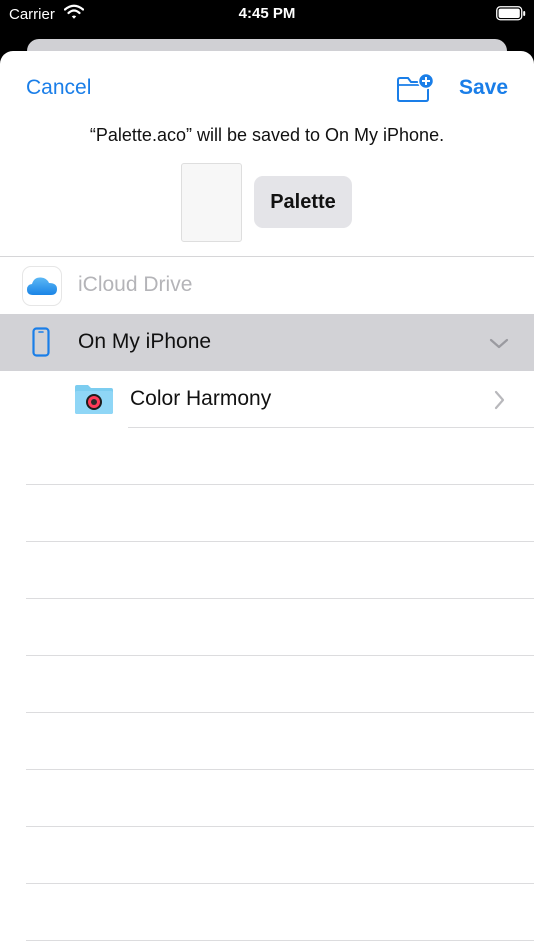 The image size is (534, 950). I want to click on location-label: iCloud Drive, so click(135, 284).